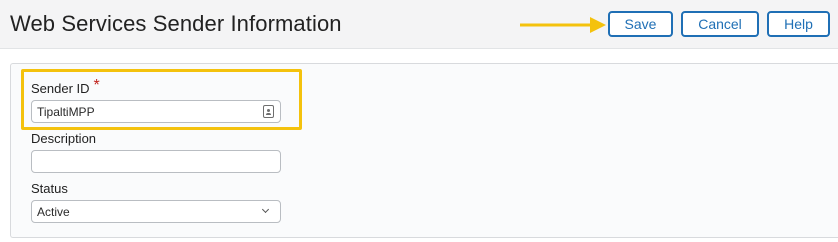 This screenshot has height=242, width=838. I want to click on help-button: Help, so click(798, 24).